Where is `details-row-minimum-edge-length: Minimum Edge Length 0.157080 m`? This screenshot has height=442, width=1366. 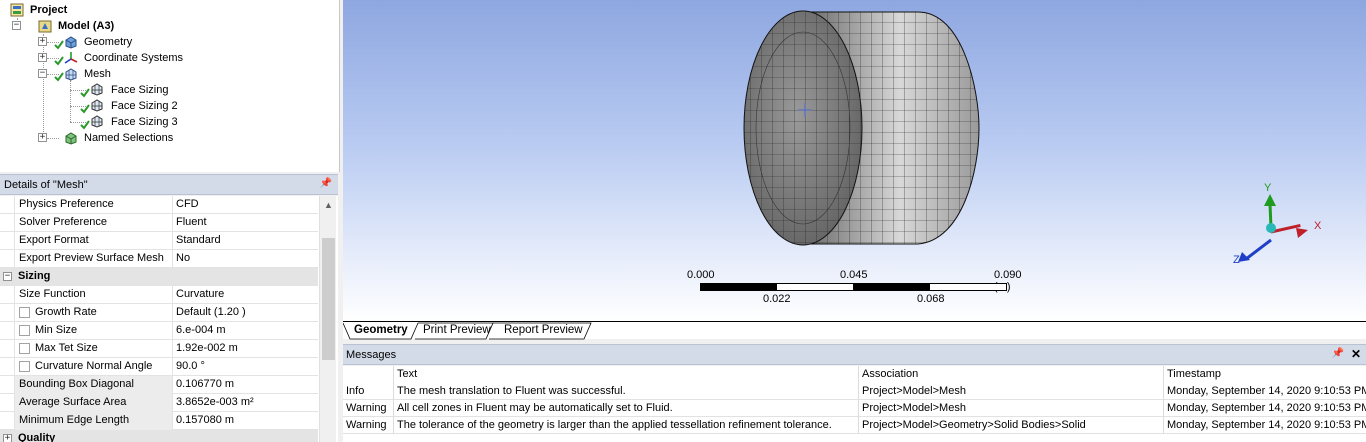
details-row-minimum-edge-length: Minimum Edge Length 0.157080 m is located at coordinates (159, 421).